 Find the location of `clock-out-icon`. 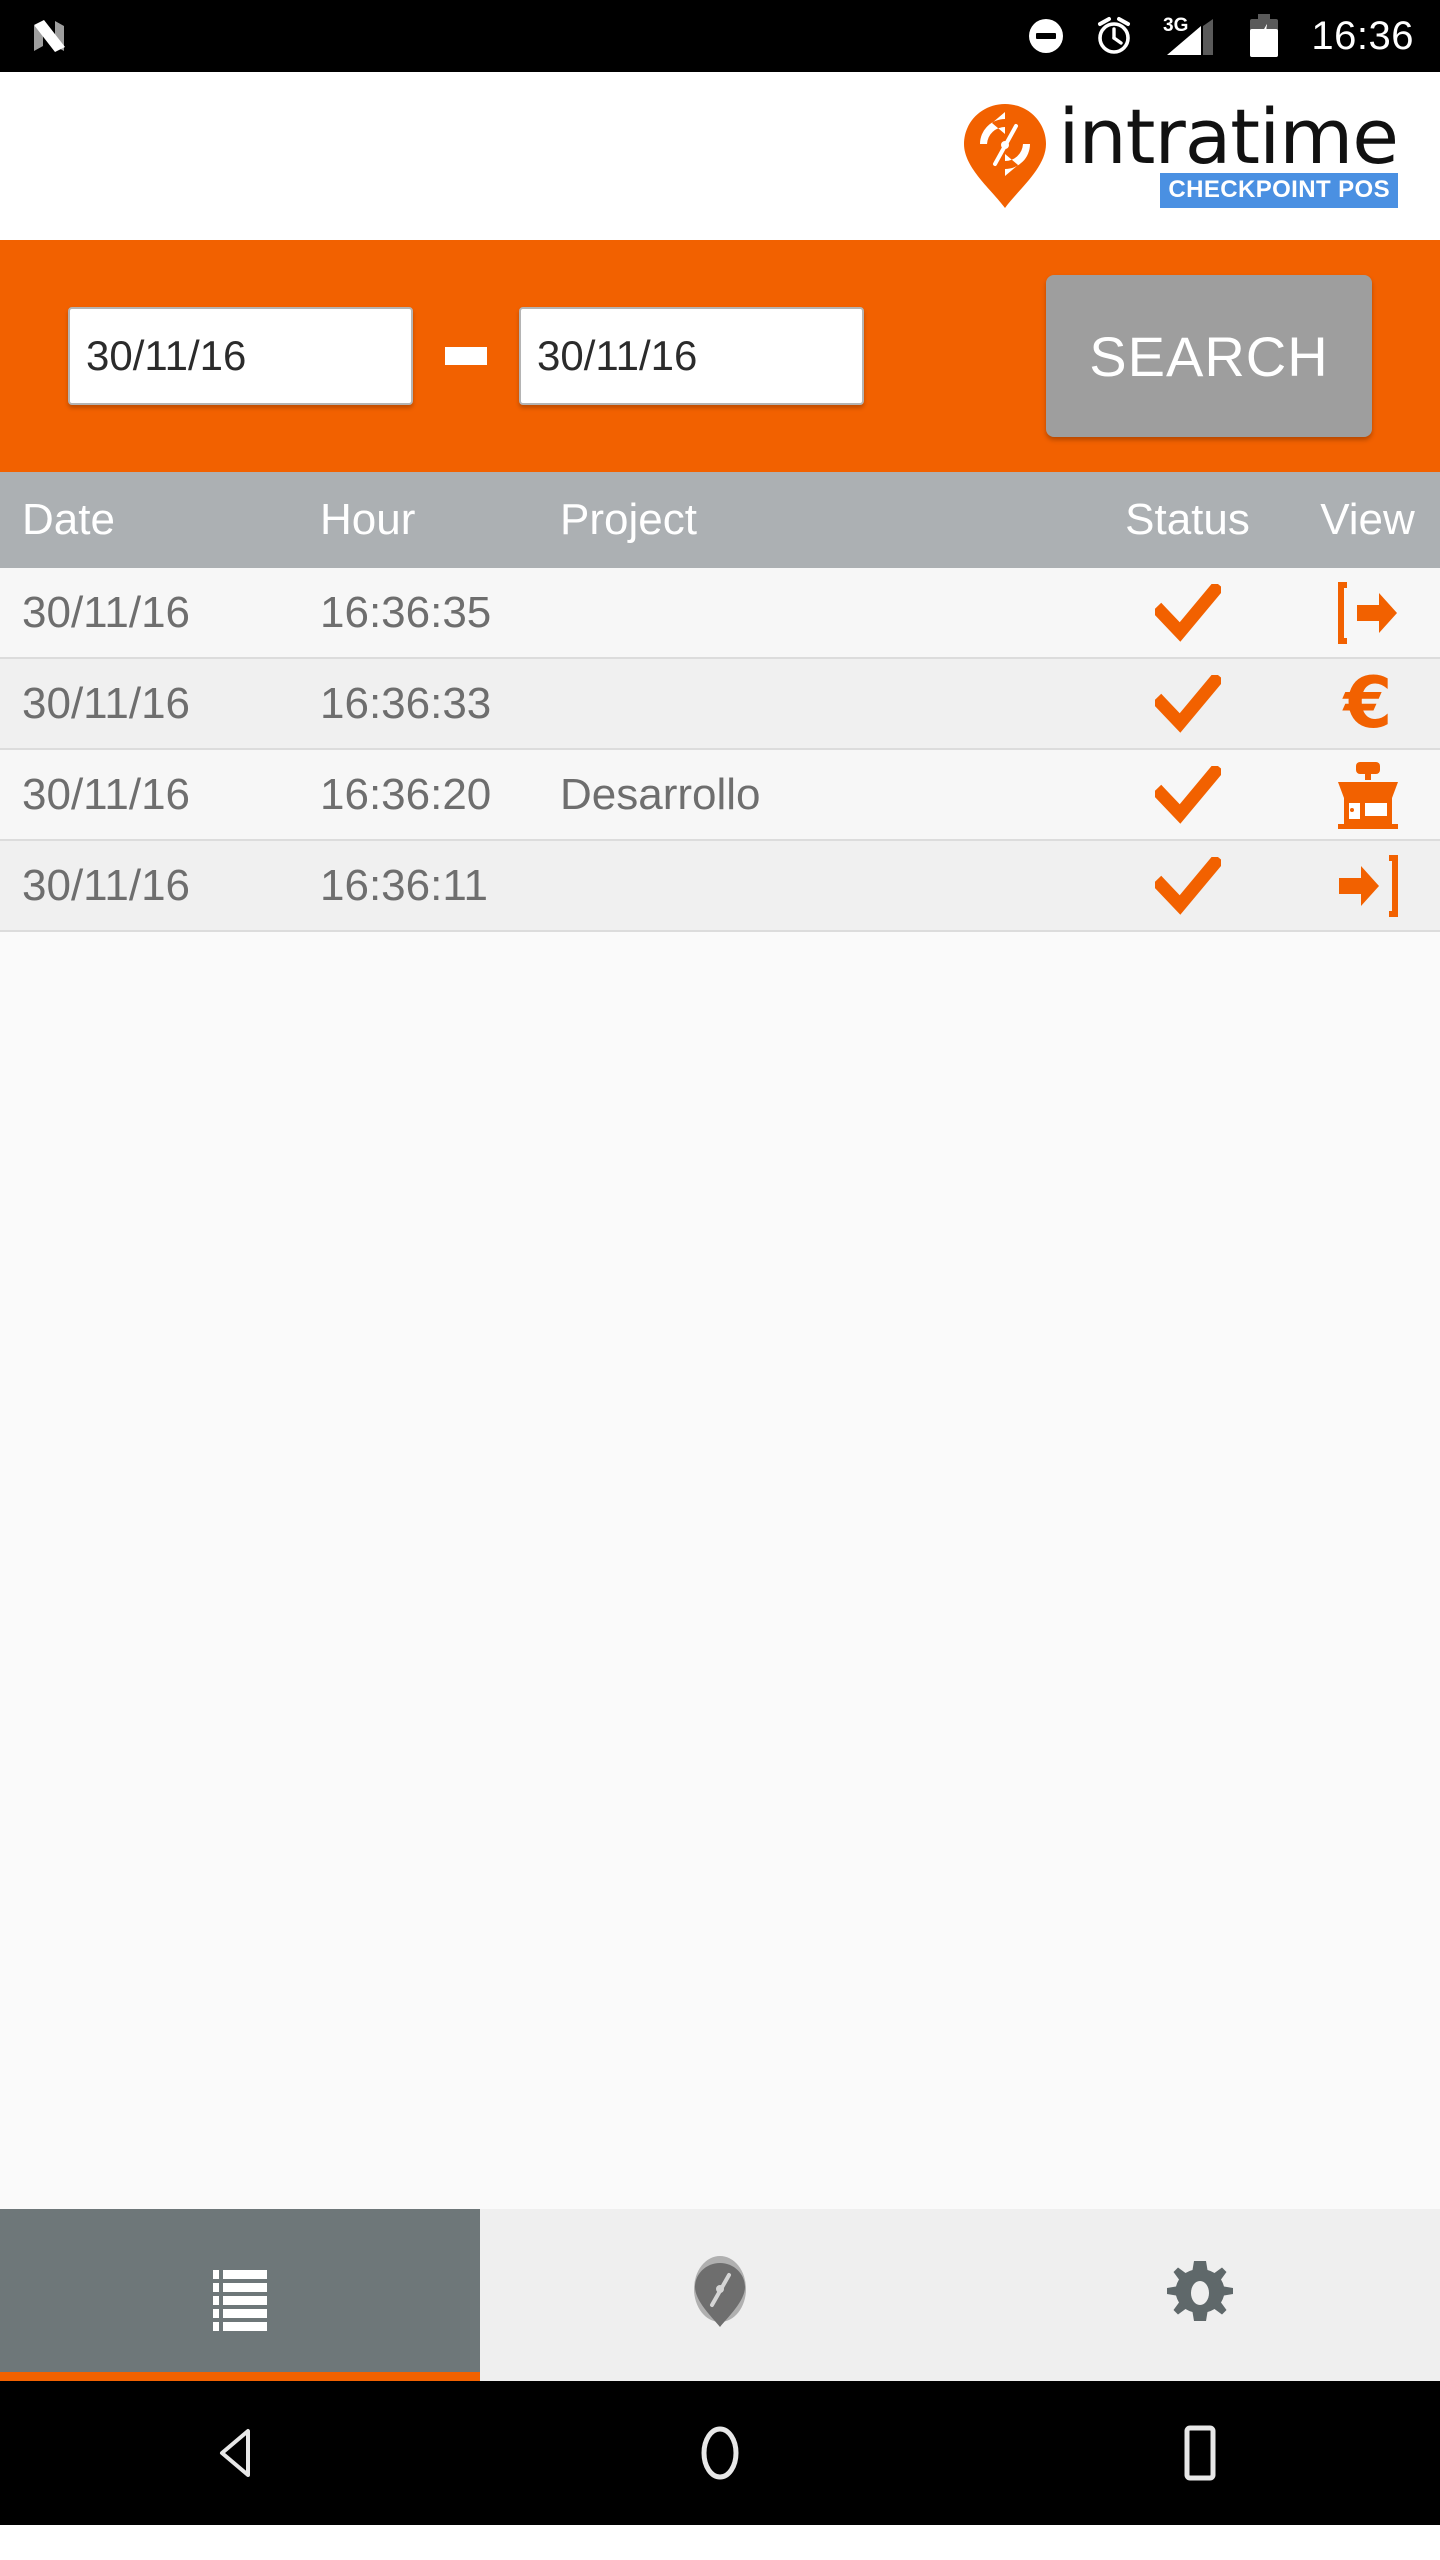

clock-out-icon is located at coordinates (1367, 613).